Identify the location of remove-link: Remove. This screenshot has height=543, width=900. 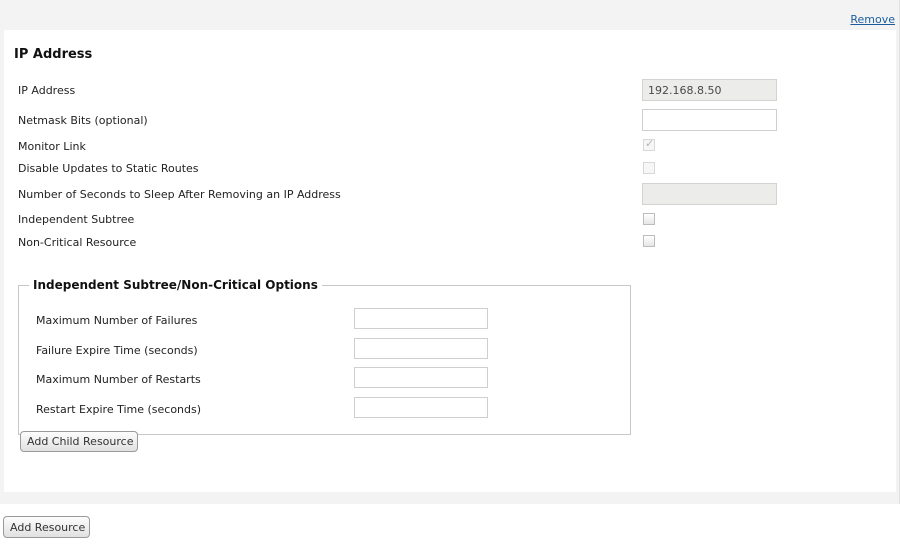
(872, 19).